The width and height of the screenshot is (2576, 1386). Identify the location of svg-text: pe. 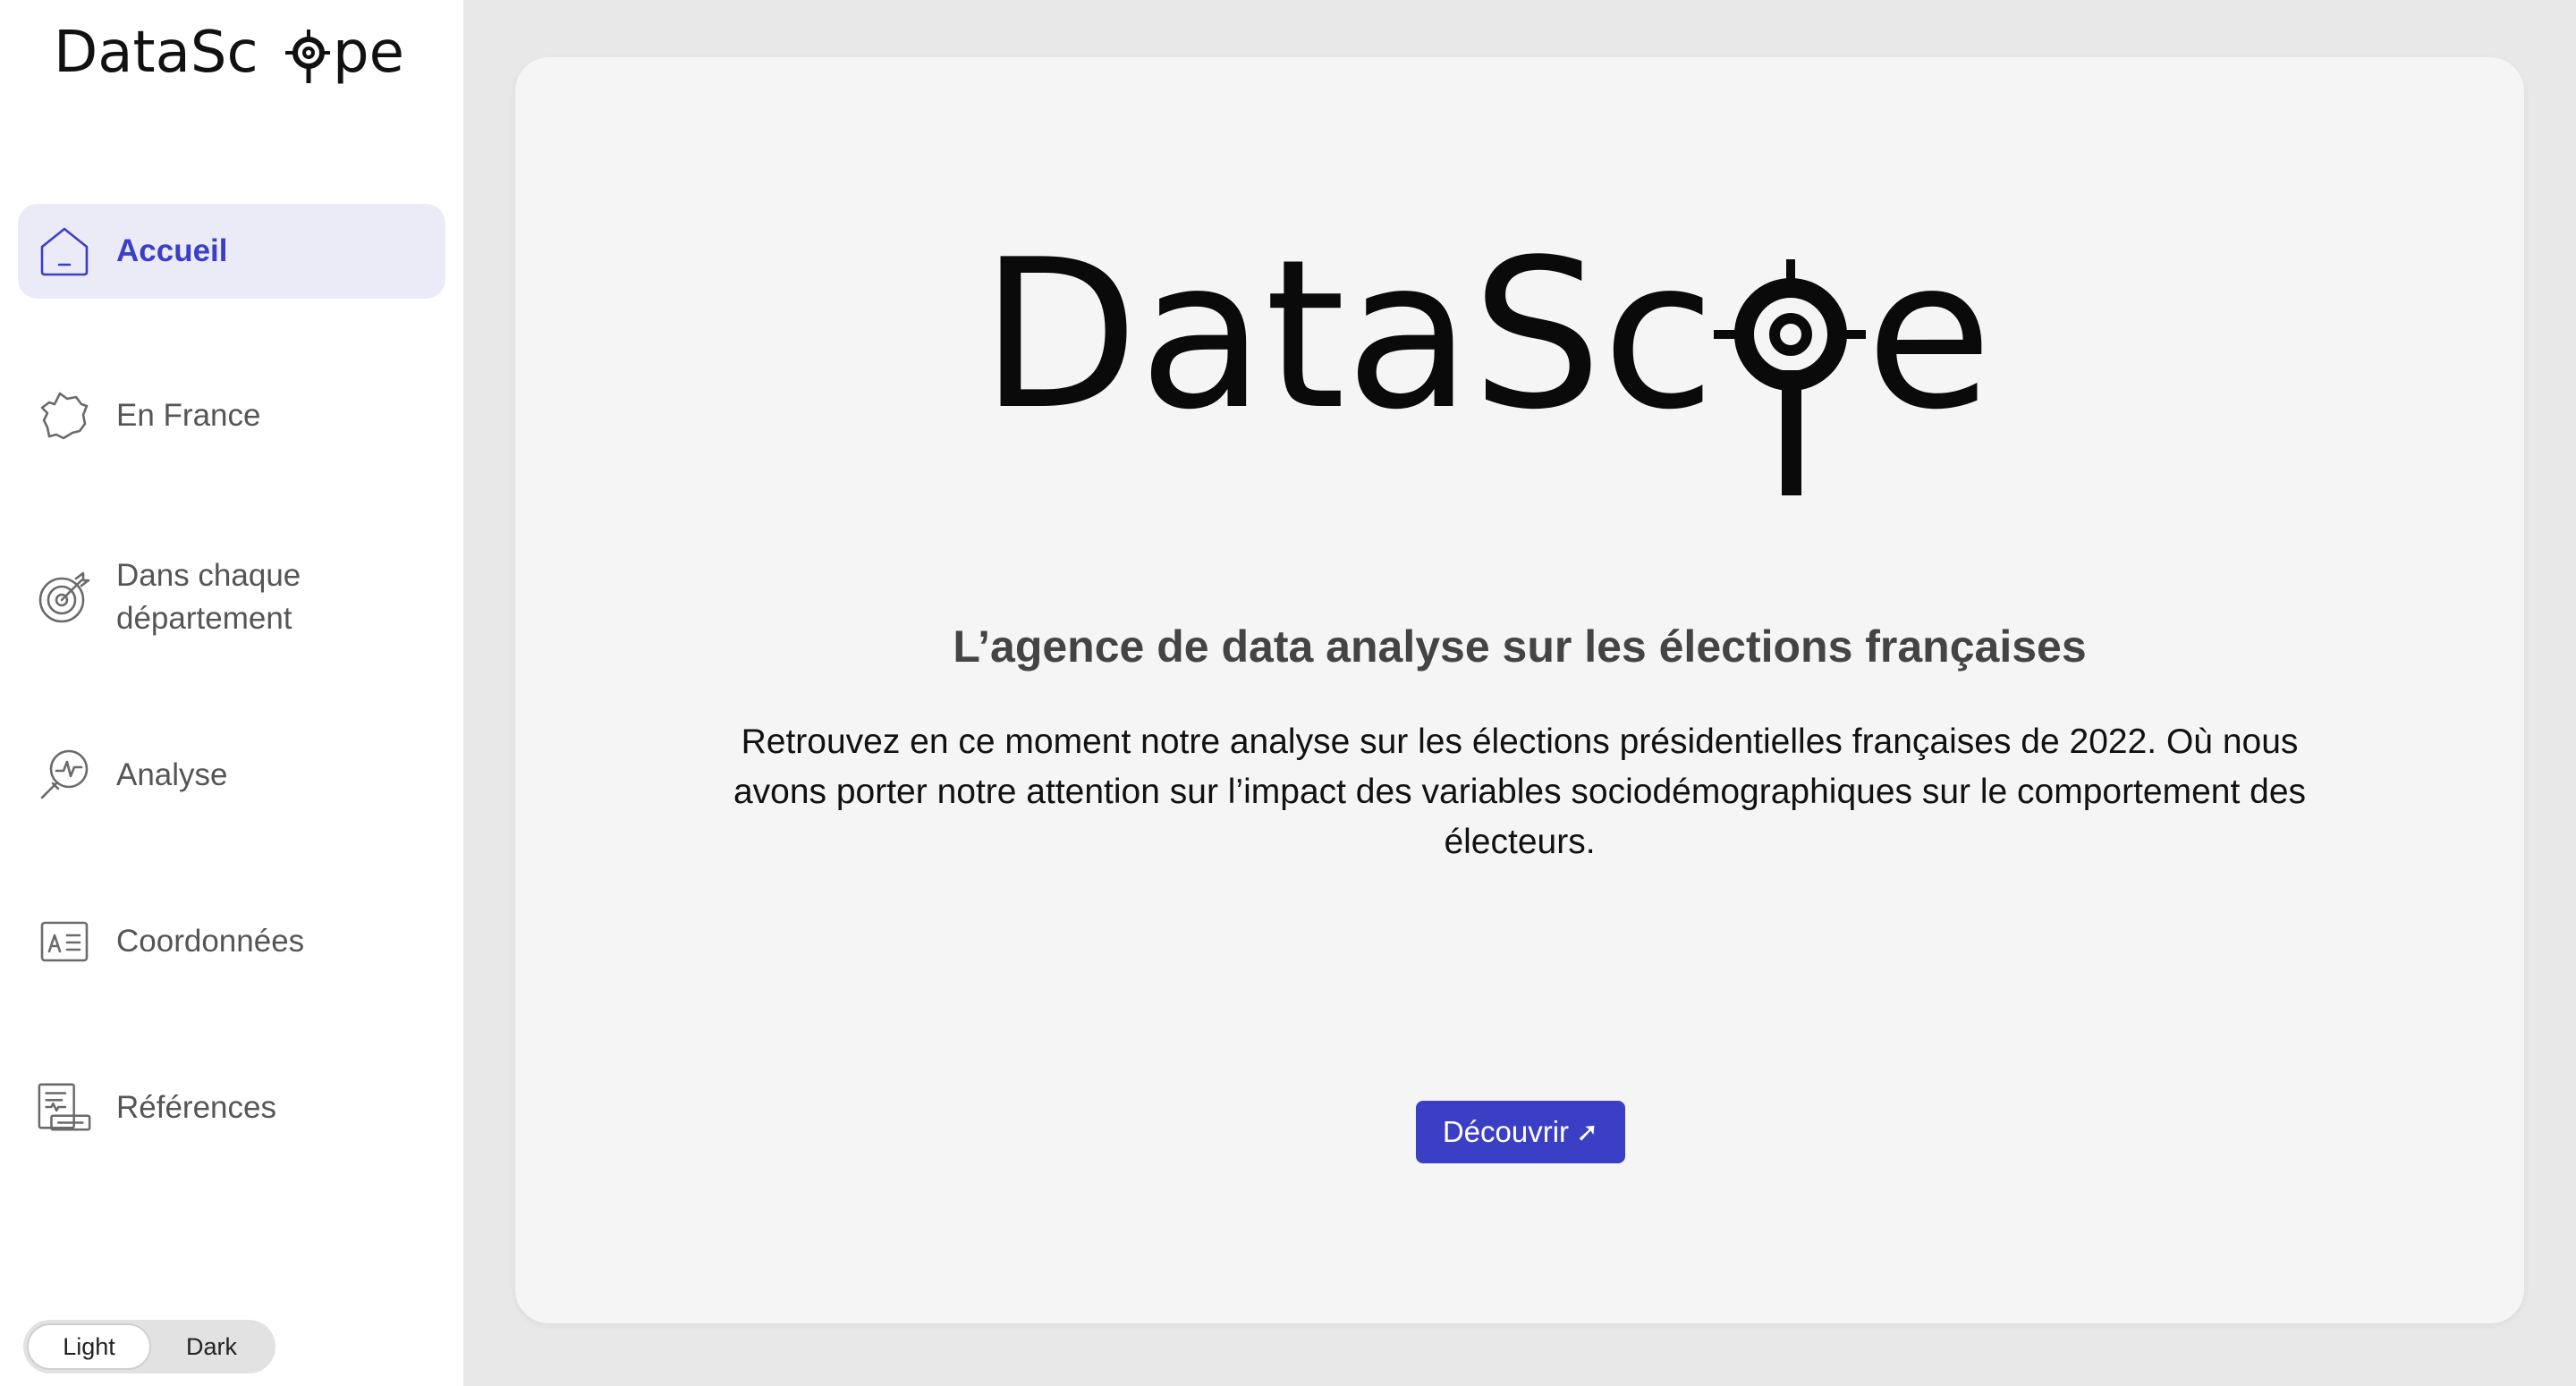
(368, 53).